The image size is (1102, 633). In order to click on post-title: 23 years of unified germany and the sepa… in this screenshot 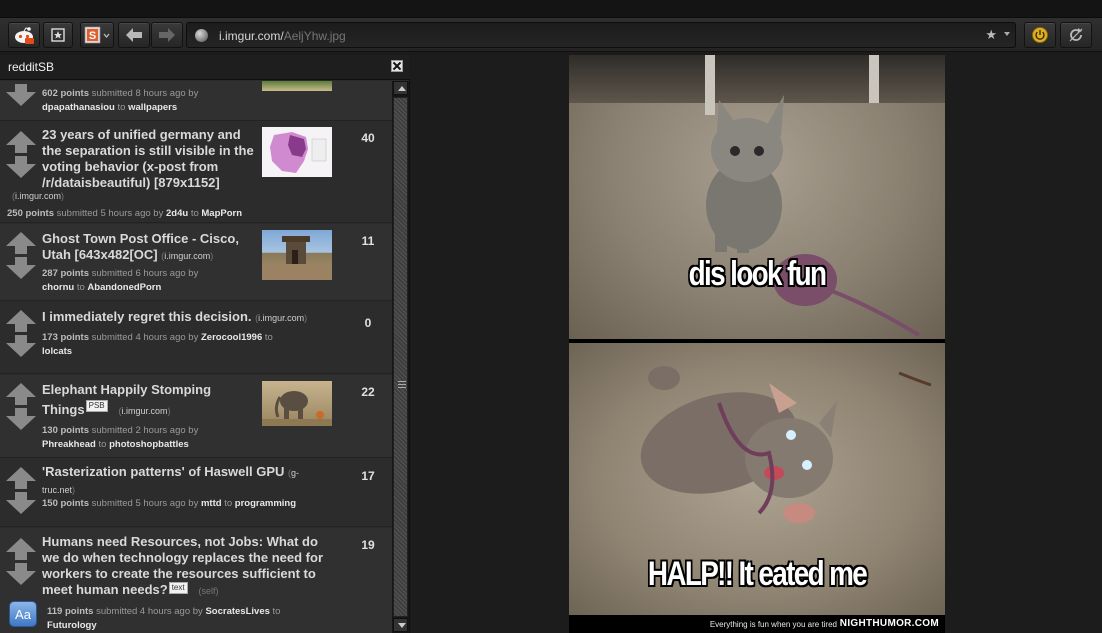, I will do `click(148, 159)`.